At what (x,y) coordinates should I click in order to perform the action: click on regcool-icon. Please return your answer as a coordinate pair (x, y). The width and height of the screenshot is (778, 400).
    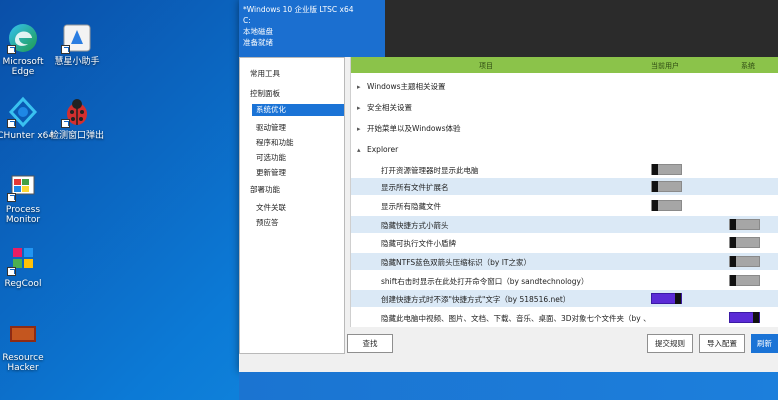
    Looking at the image, I should click on (23, 260).